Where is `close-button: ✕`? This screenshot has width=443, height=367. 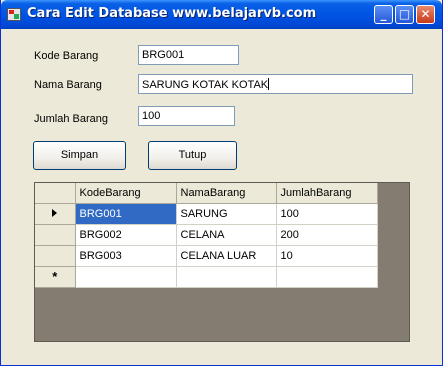 close-button: ✕ is located at coordinates (425, 14).